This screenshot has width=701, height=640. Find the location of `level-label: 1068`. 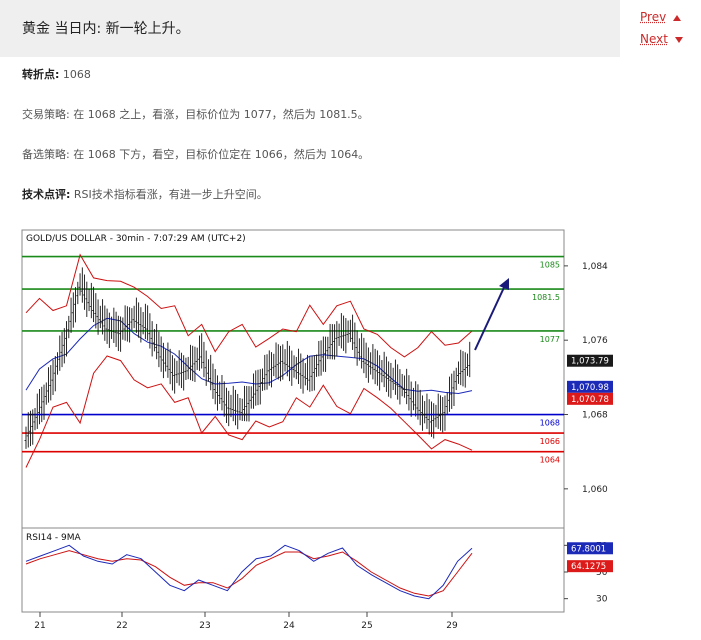

level-label: 1068 is located at coordinates (550, 423).